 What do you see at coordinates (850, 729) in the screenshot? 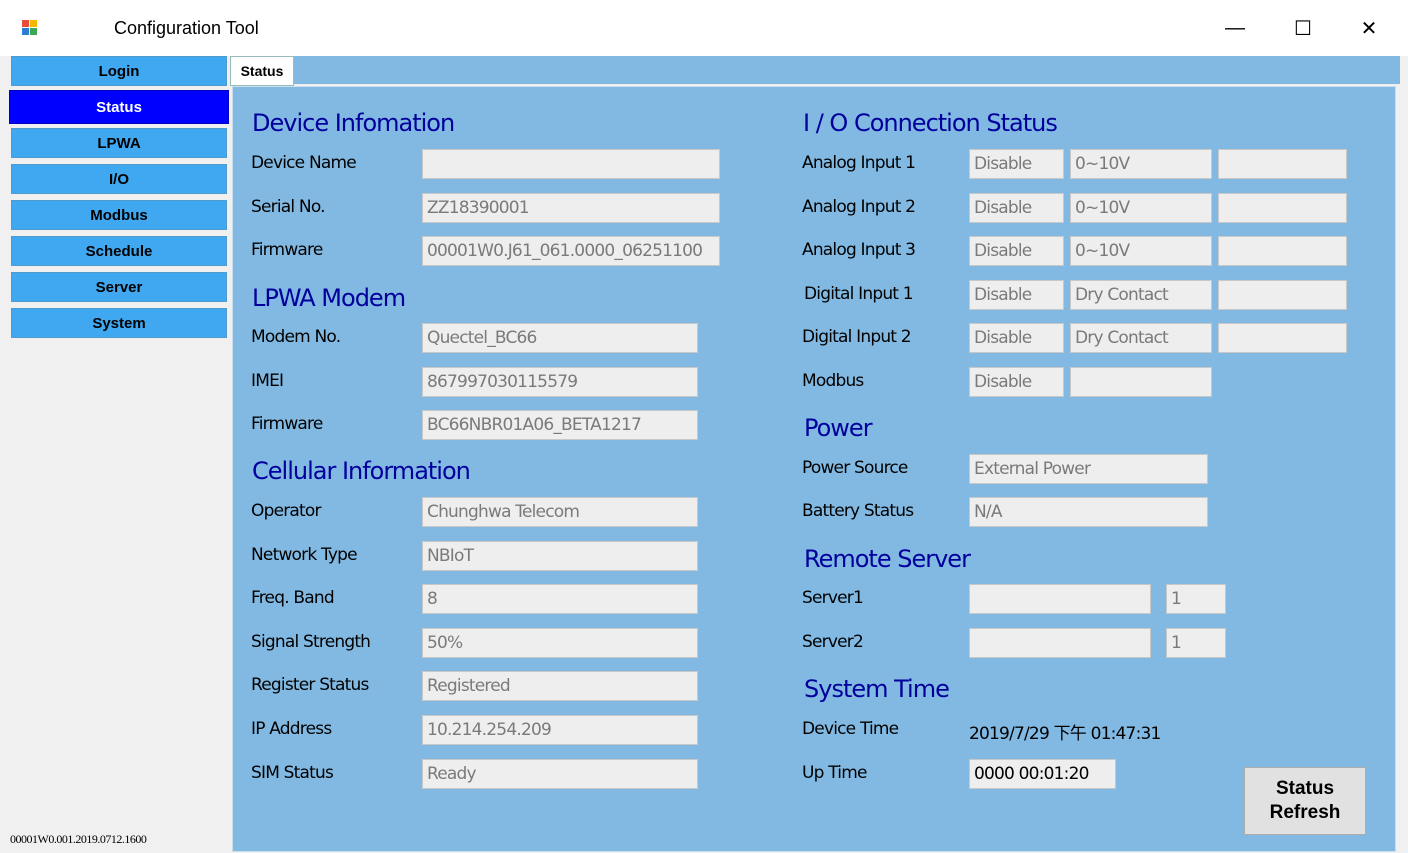
I see `device-time-label: Device Time` at bounding box center [850, 729].